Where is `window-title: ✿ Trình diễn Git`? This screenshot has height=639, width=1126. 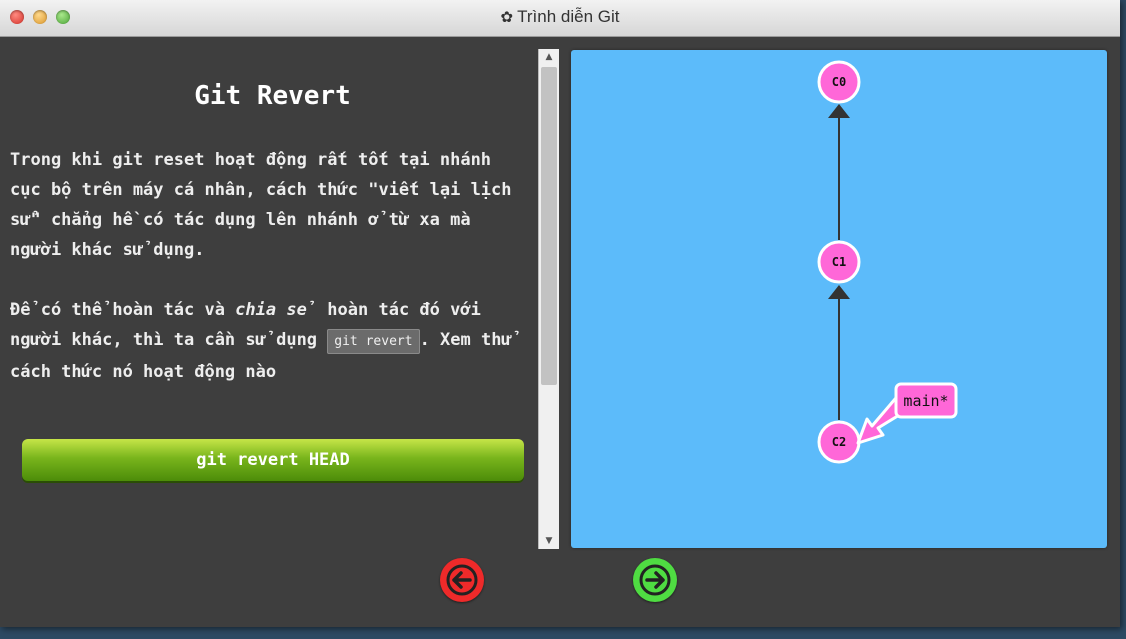 window-title: ✿ Trình diễn Git is located at coordinates (560, 18).